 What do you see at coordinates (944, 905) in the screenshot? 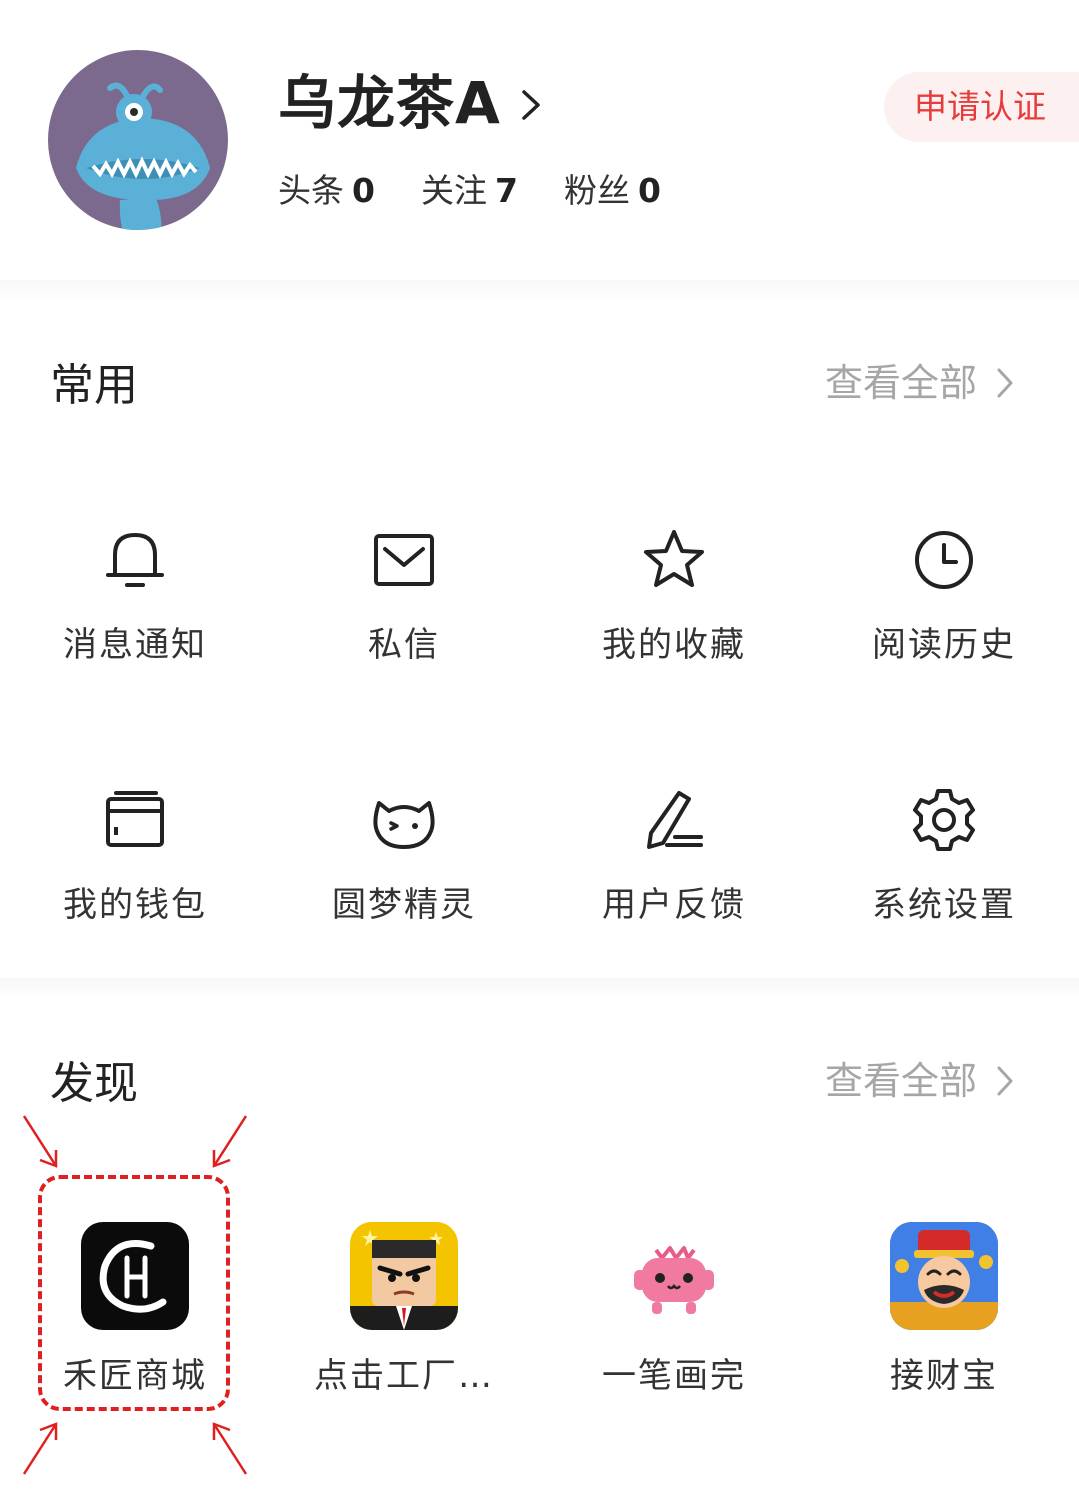
I see `grid-item-label: 系统设置` at bounding box center [944, 905].